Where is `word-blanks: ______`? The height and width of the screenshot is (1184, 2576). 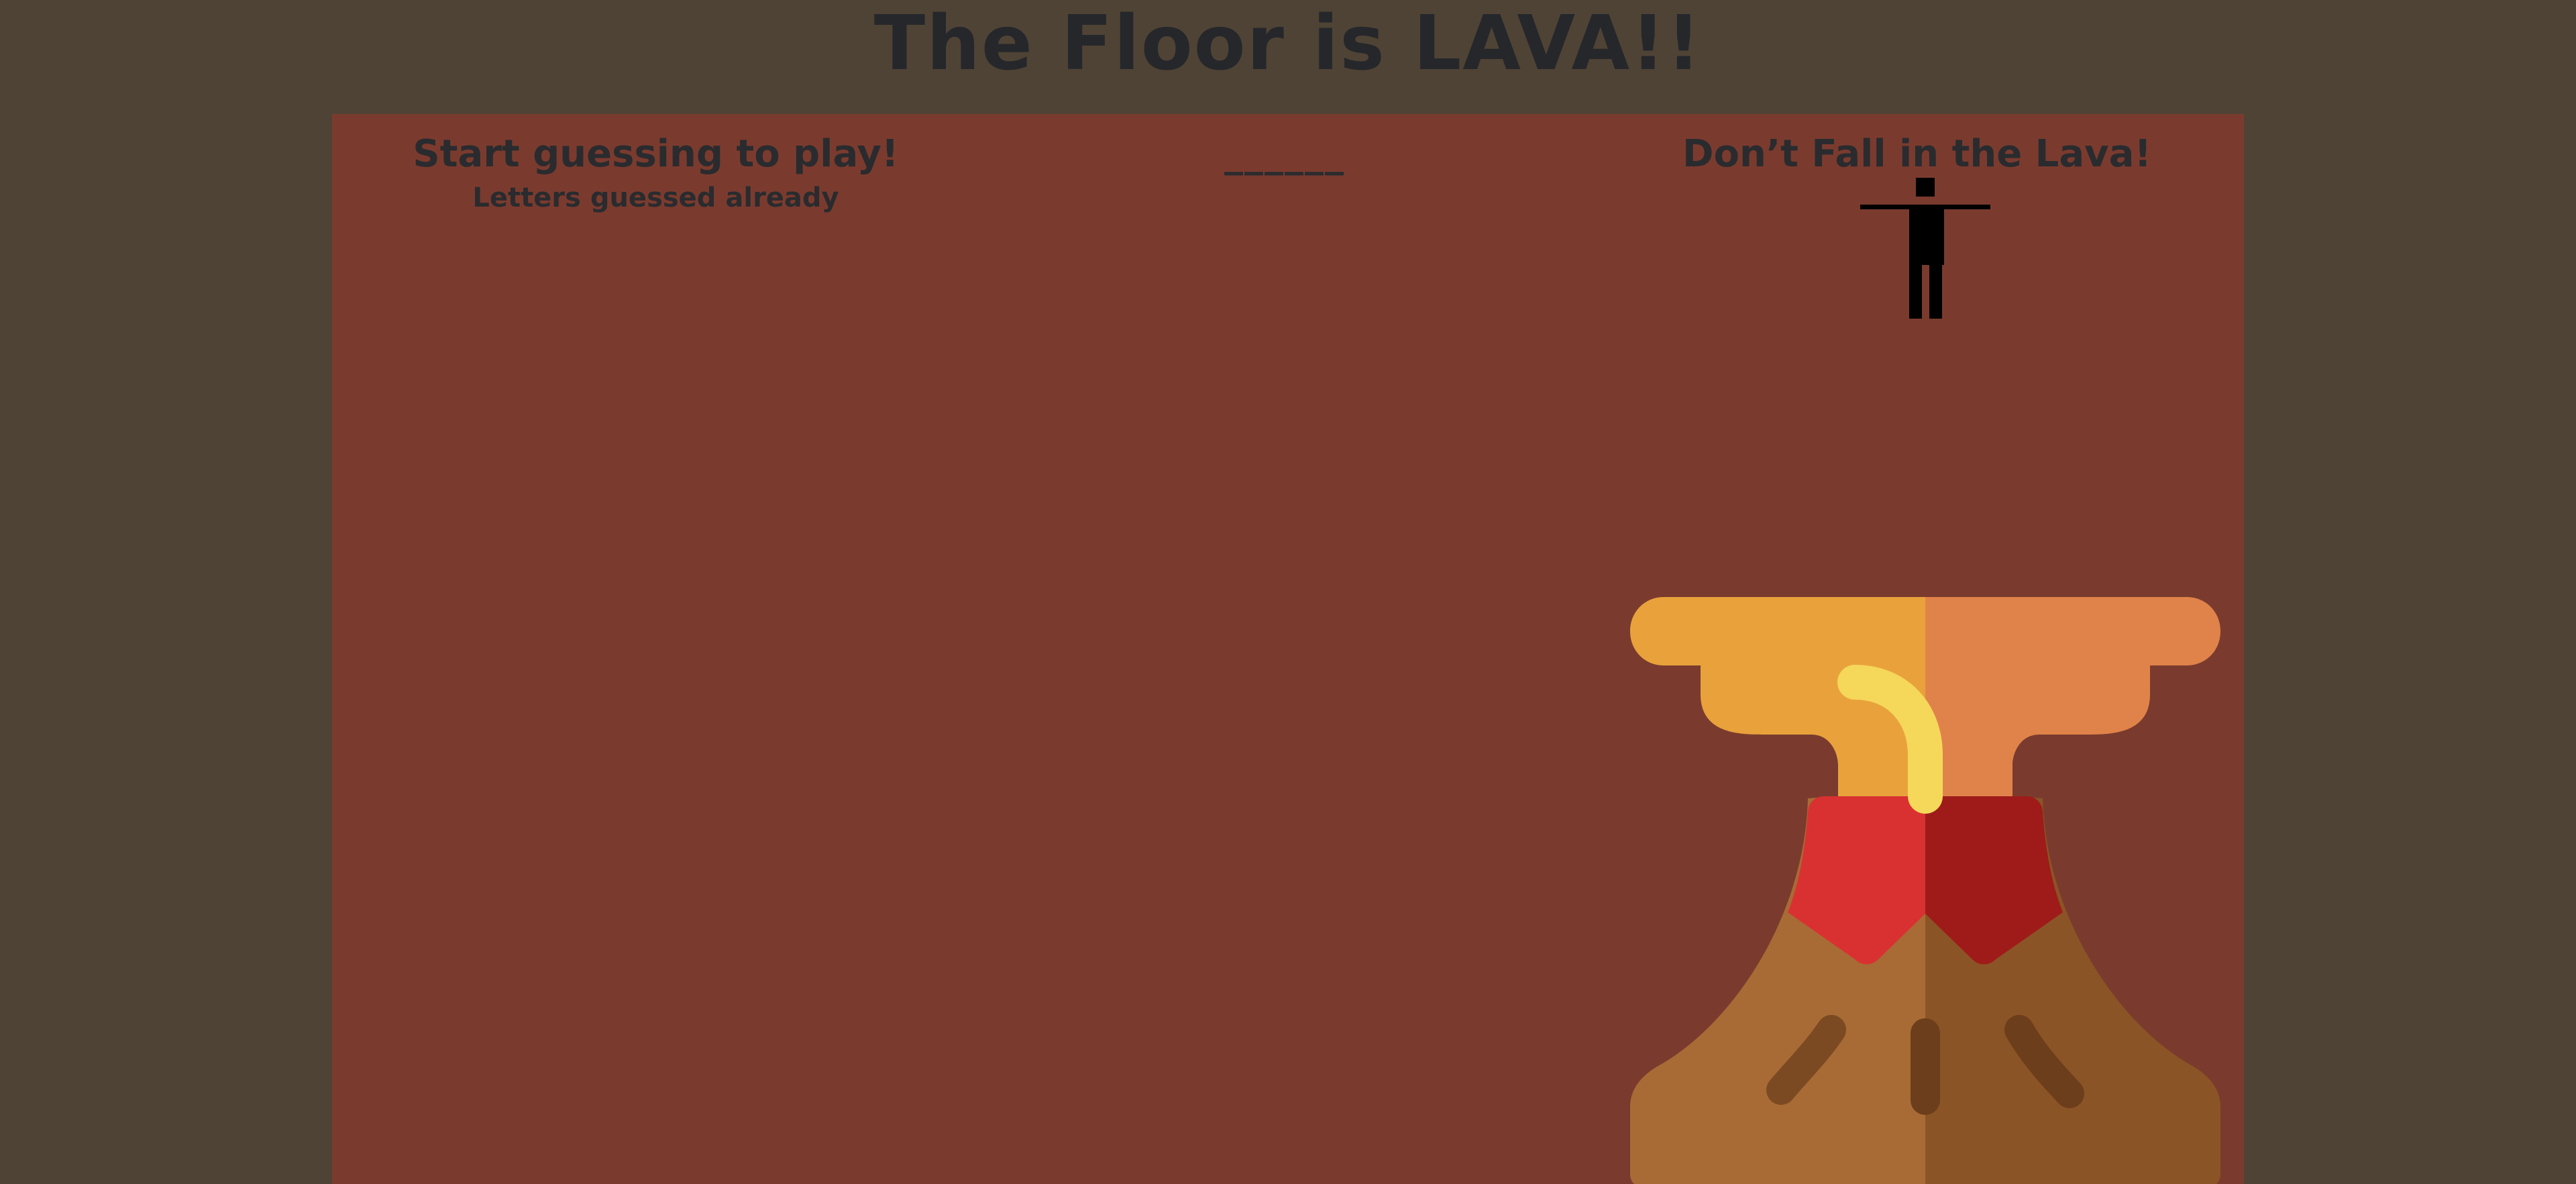
word-blanks: ______ is located at coordinates (1284, 154).